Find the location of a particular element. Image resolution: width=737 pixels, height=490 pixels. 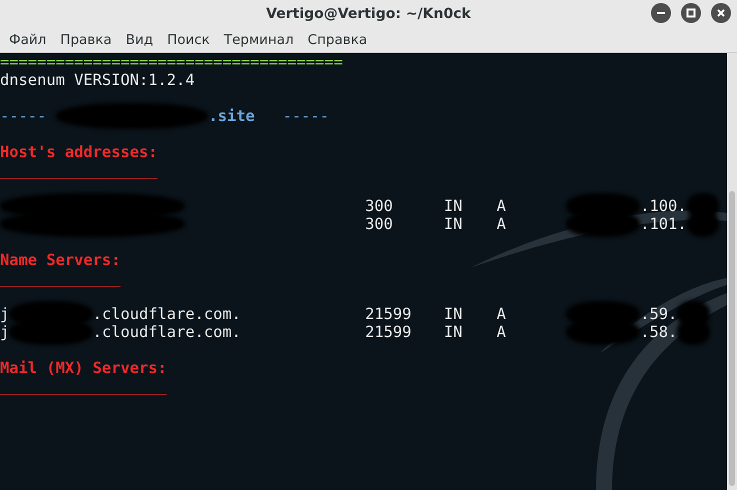

menu-item: Терминал is located at coordinates (258, 40).